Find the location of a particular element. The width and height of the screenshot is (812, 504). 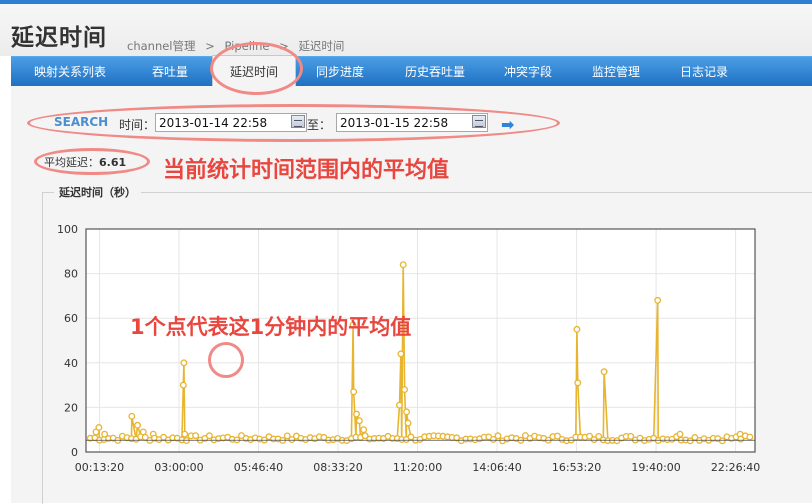

y-tick-label: 40 is located at coordinates (71, 363).